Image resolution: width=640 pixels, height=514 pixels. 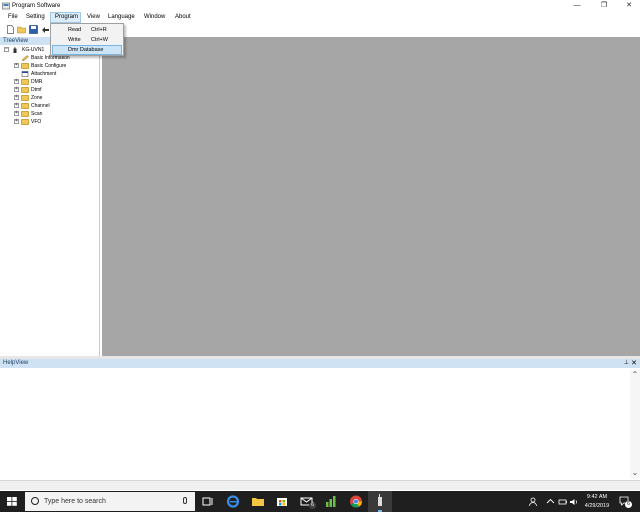 I want to click on tree-item-basic-configure: + Basic Configure, so click(x=56, y=66).